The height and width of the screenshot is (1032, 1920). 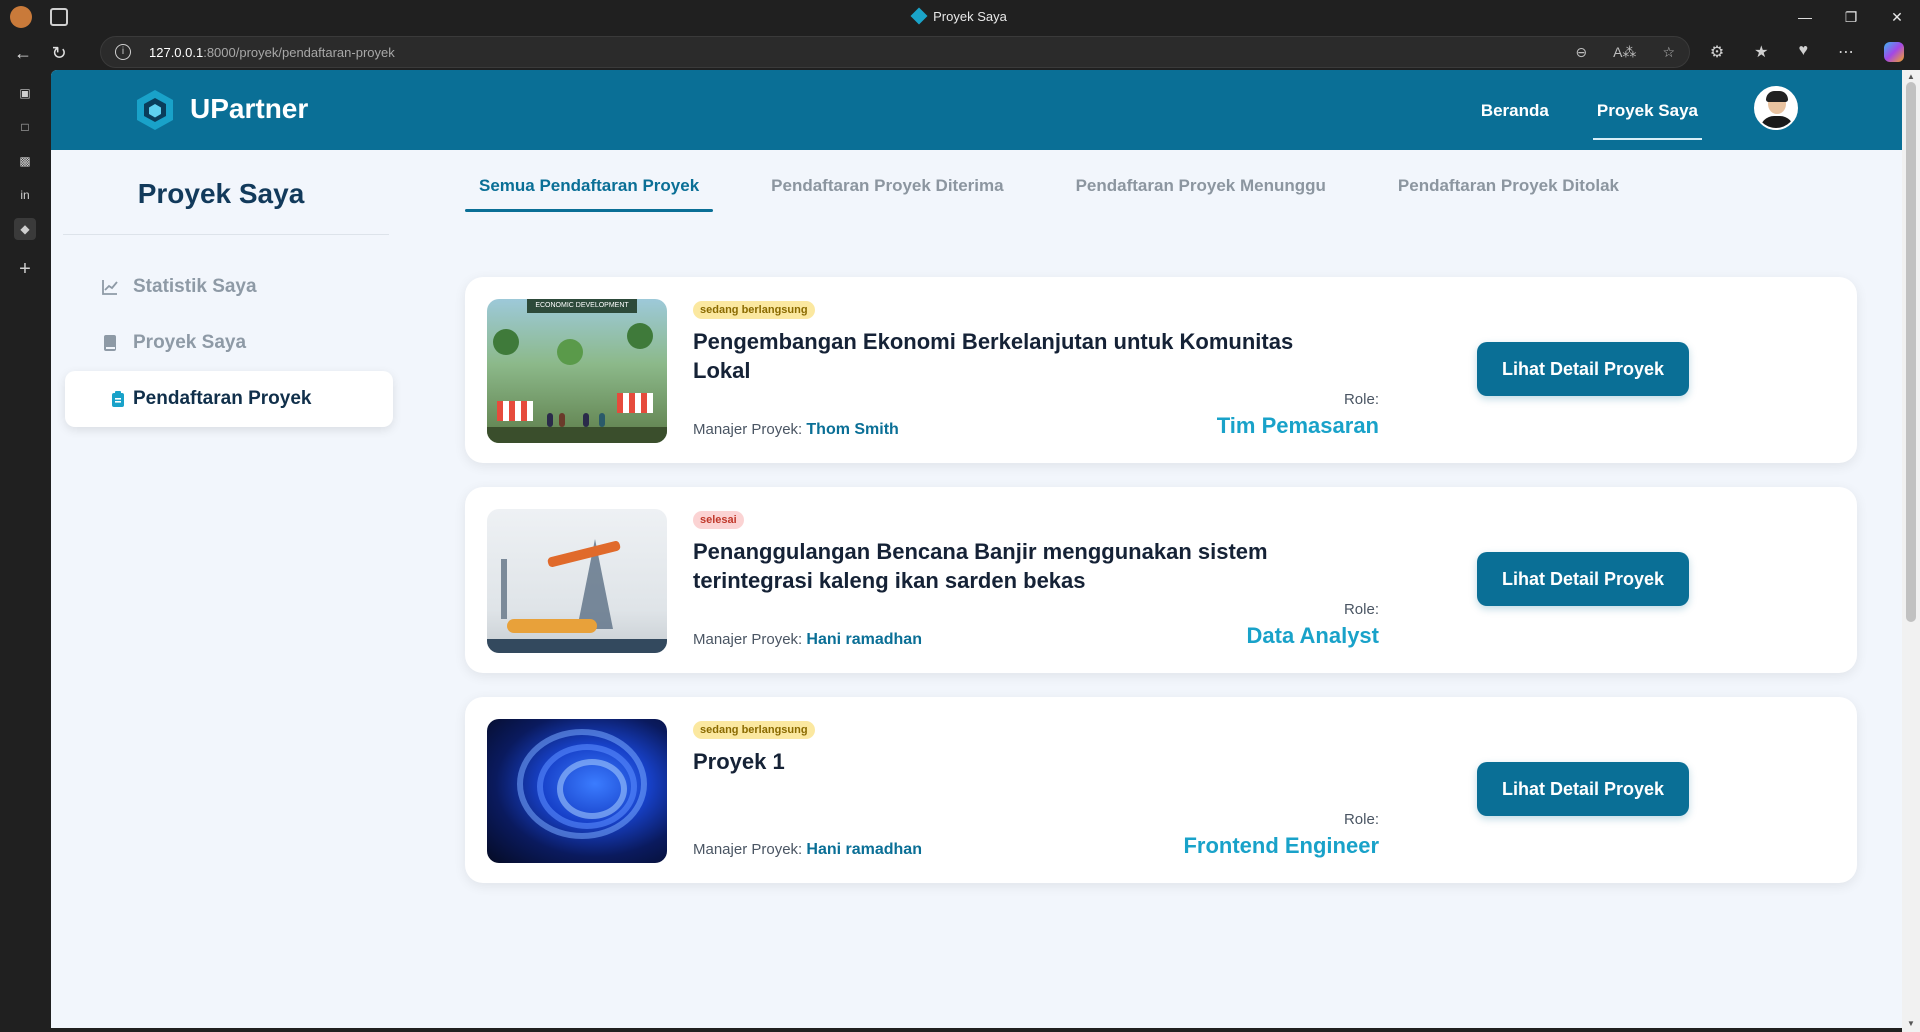 I want to click on base-shape, so click(x=577, y=646).